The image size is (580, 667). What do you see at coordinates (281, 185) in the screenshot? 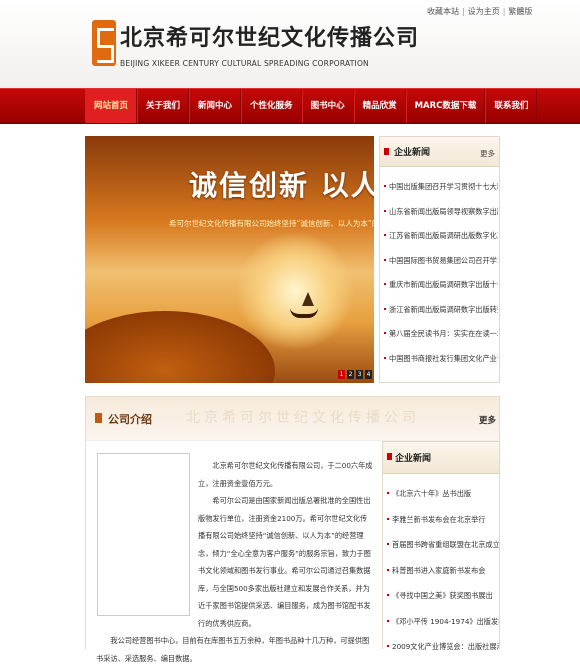
I see `banner-slogan: 诚信创新 以人为本` at bounding box center [281, 185].